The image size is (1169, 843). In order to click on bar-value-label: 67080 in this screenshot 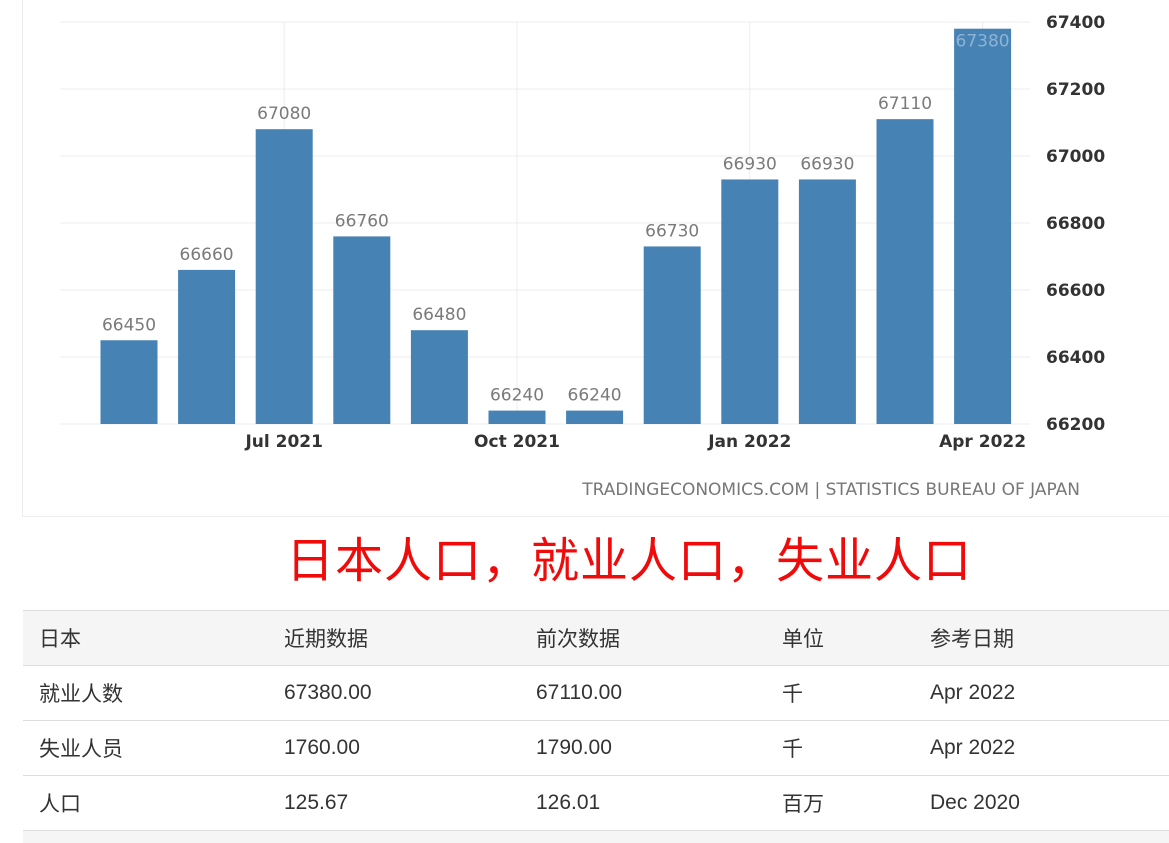, I will do `click(284, 114)`.